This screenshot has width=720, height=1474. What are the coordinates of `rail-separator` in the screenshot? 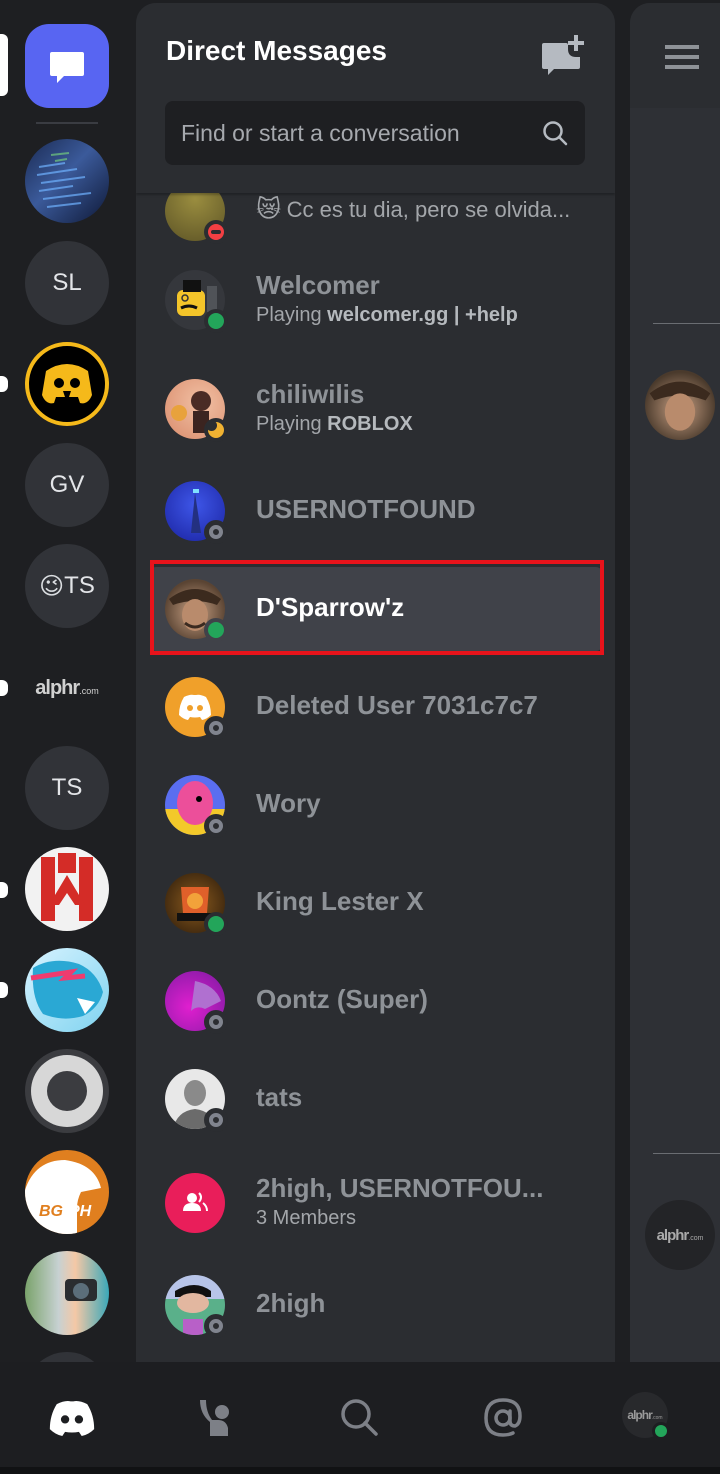 It's located at (67, 123).